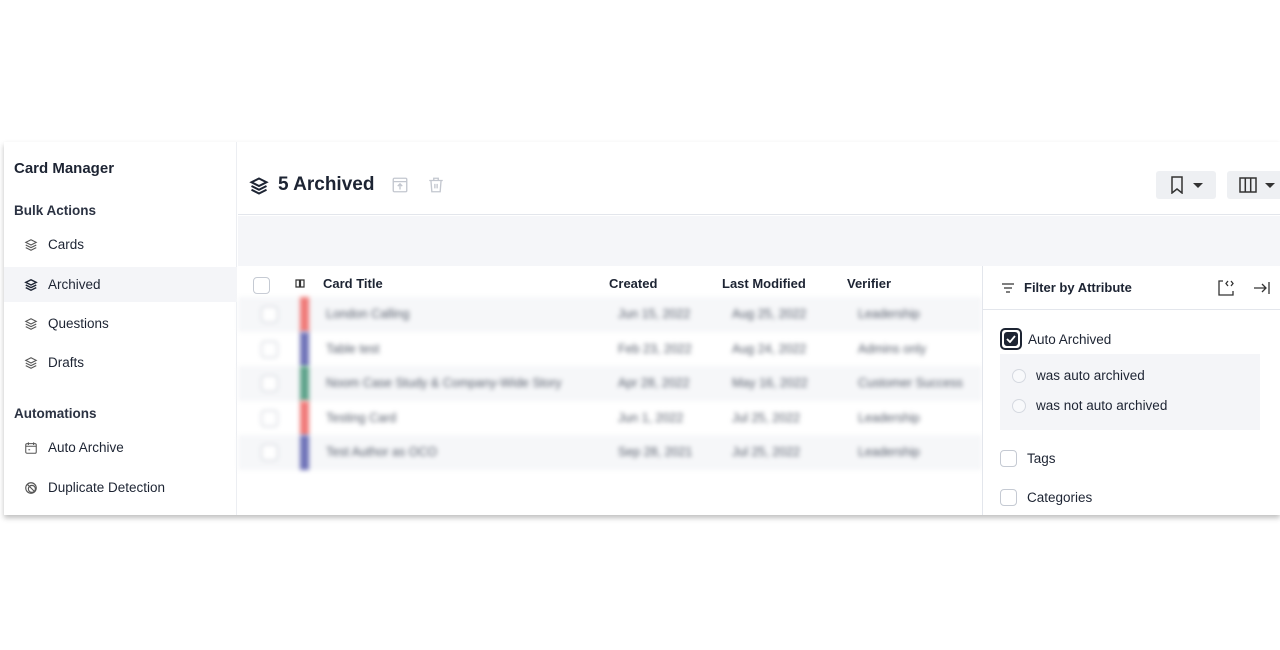  I want to click on filter-panel-header: Filter by Attribute, so click(1131, 288).